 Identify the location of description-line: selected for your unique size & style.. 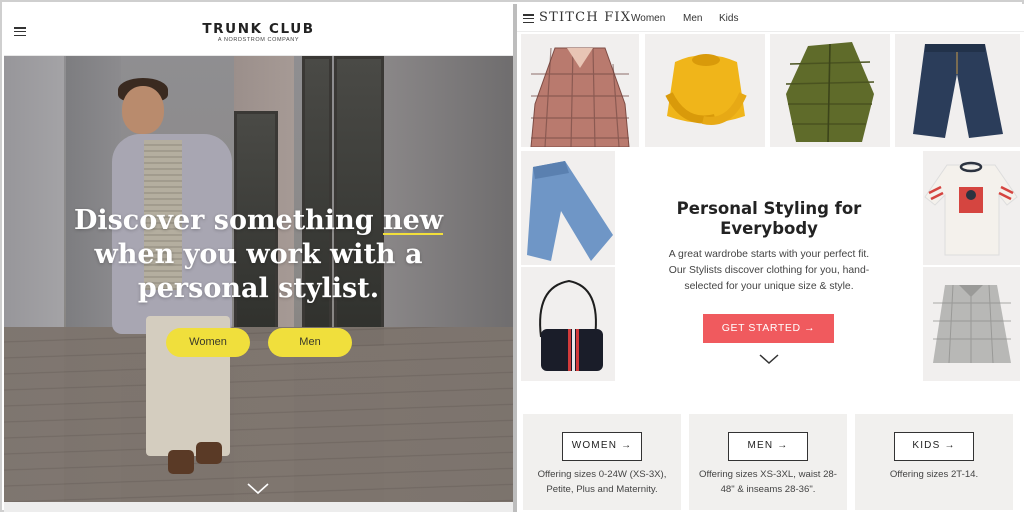
(769, 286).